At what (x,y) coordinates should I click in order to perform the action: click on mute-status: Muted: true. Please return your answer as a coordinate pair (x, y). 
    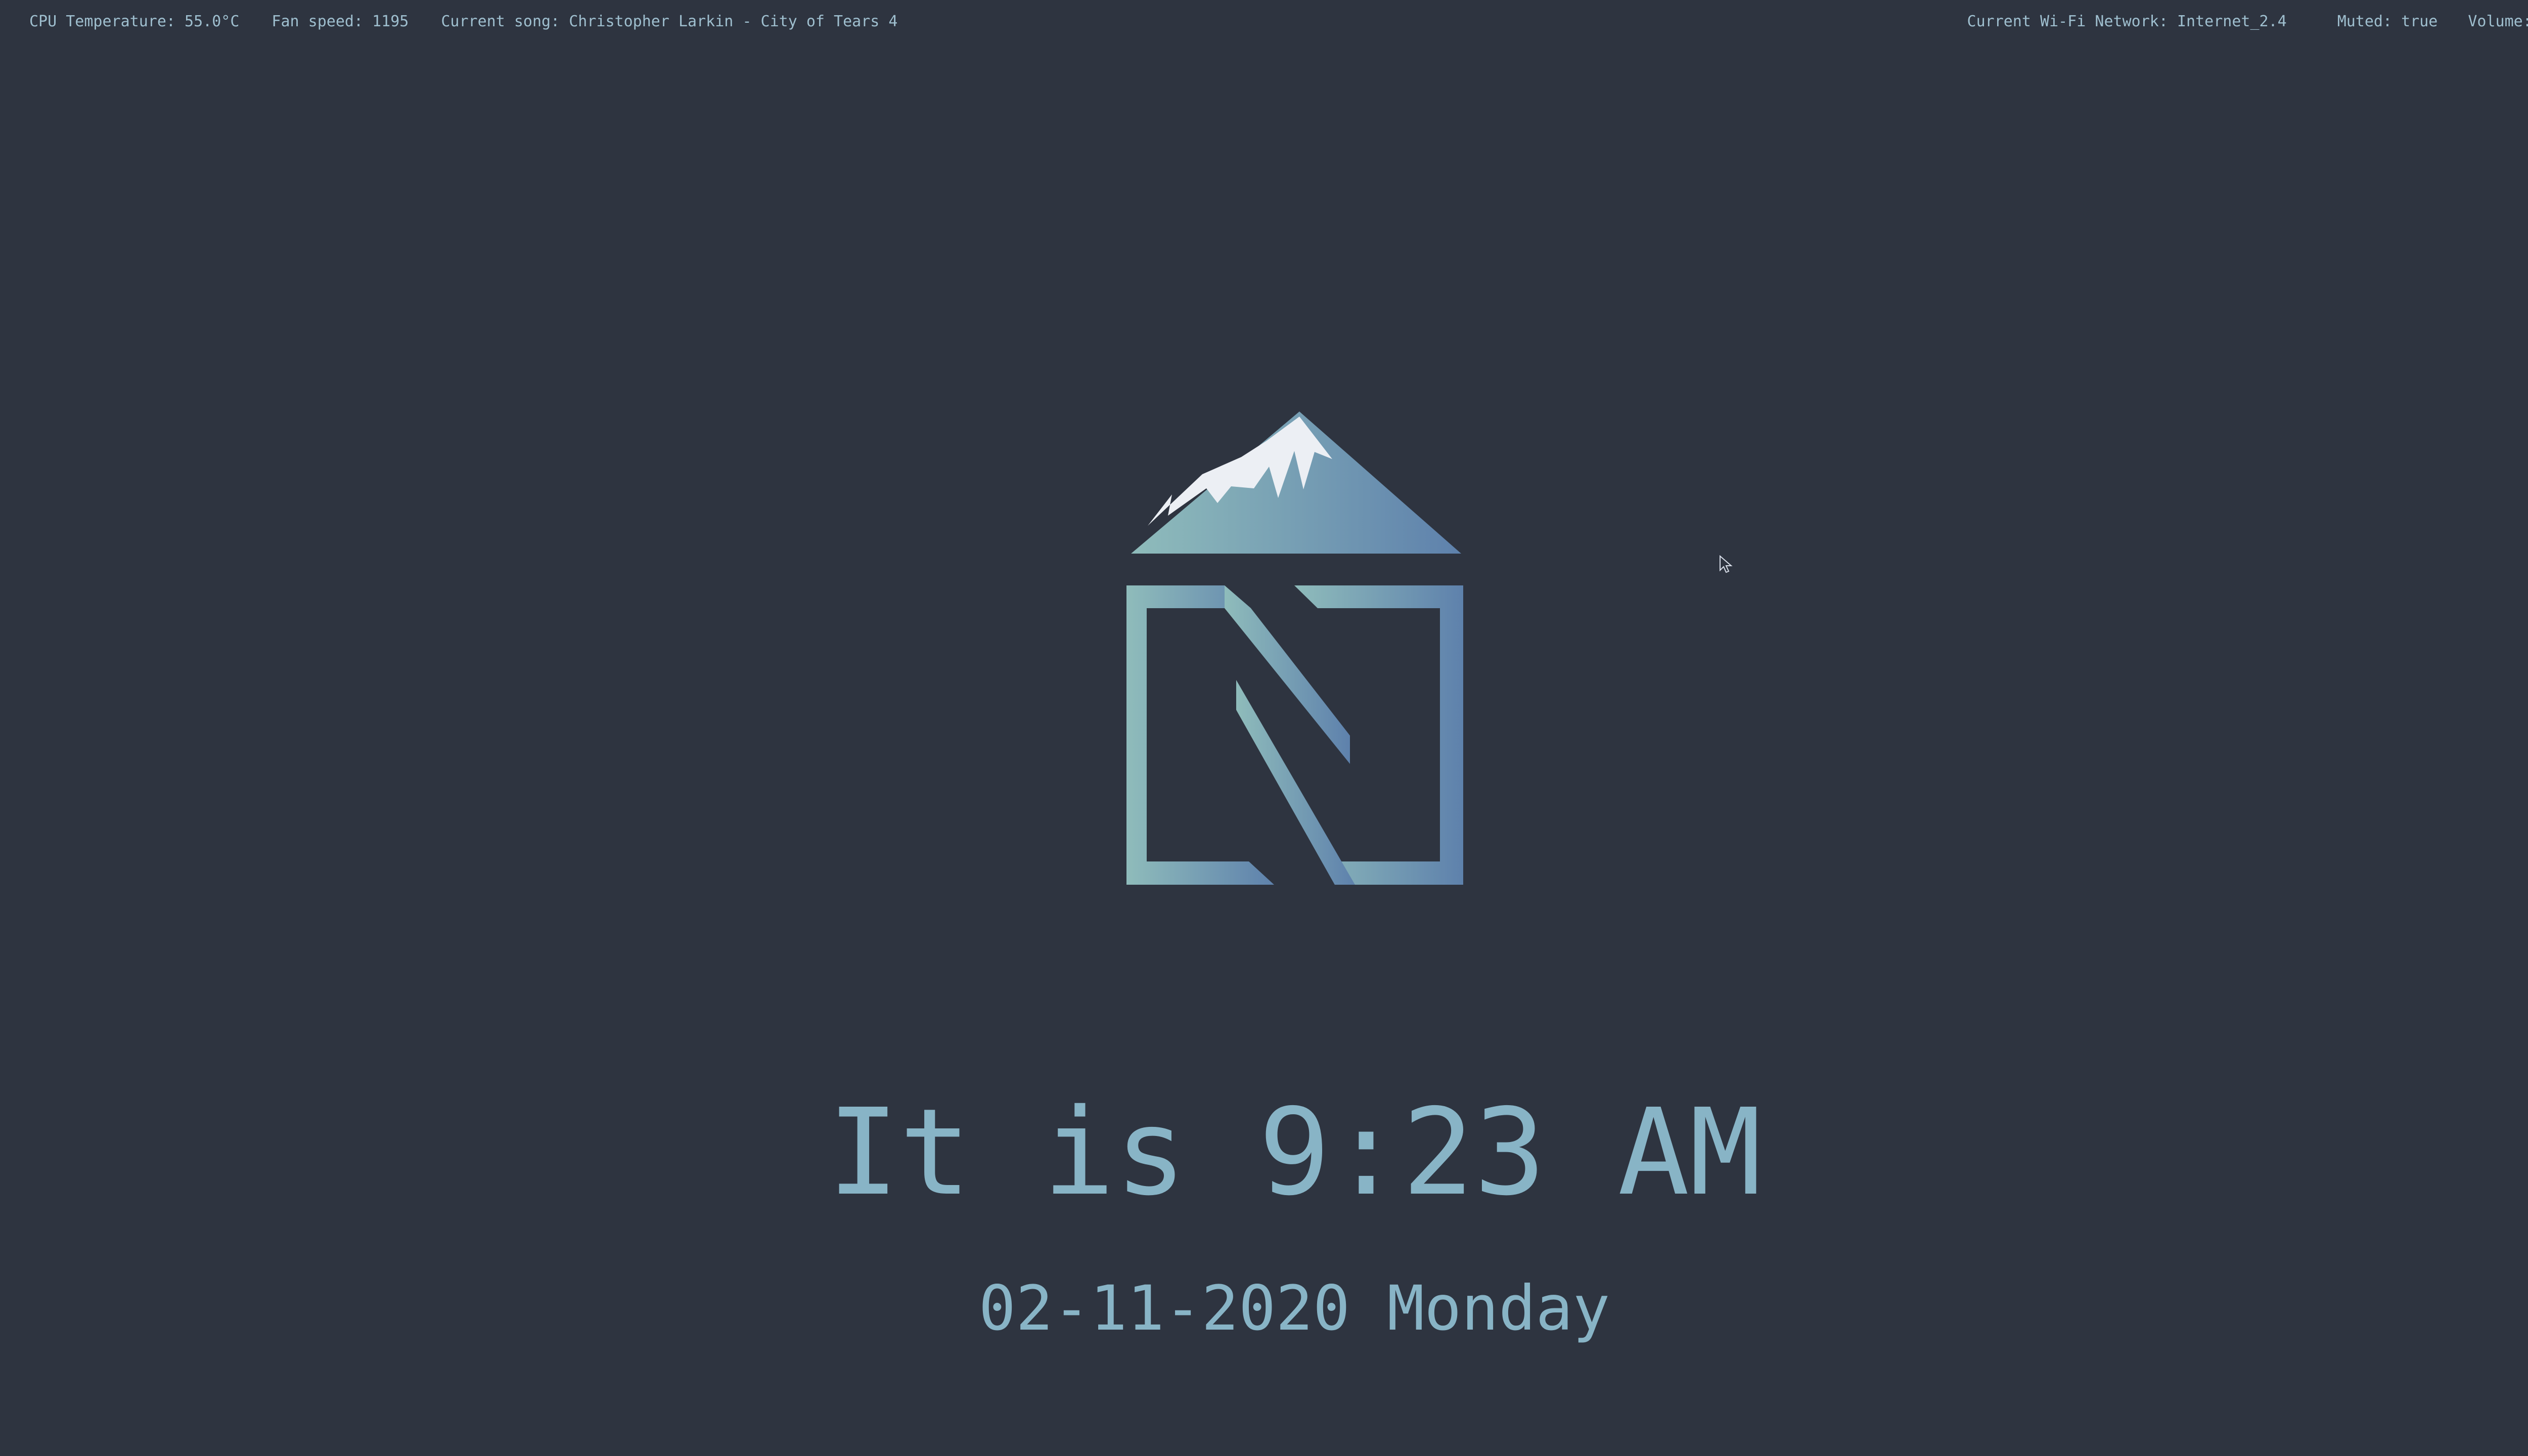
    Looking at the image, I should click on (2388, 21).